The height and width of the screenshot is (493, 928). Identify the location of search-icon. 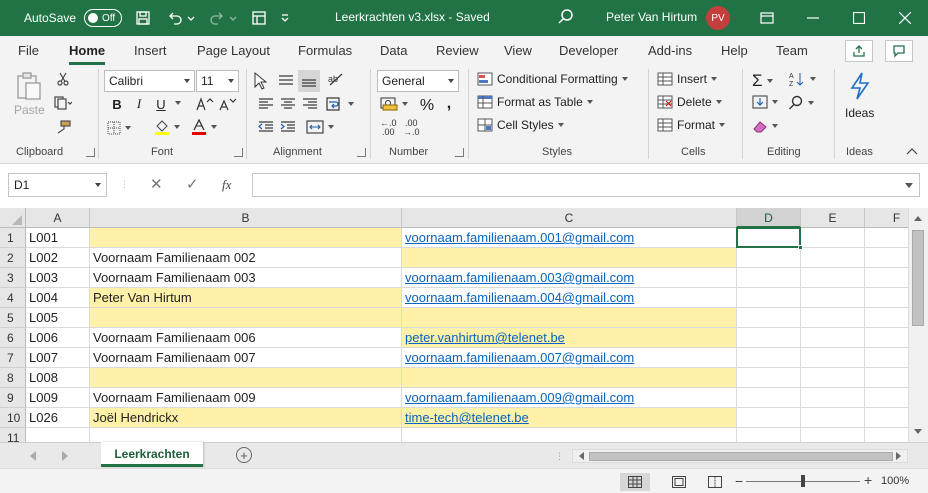
(566, 18).